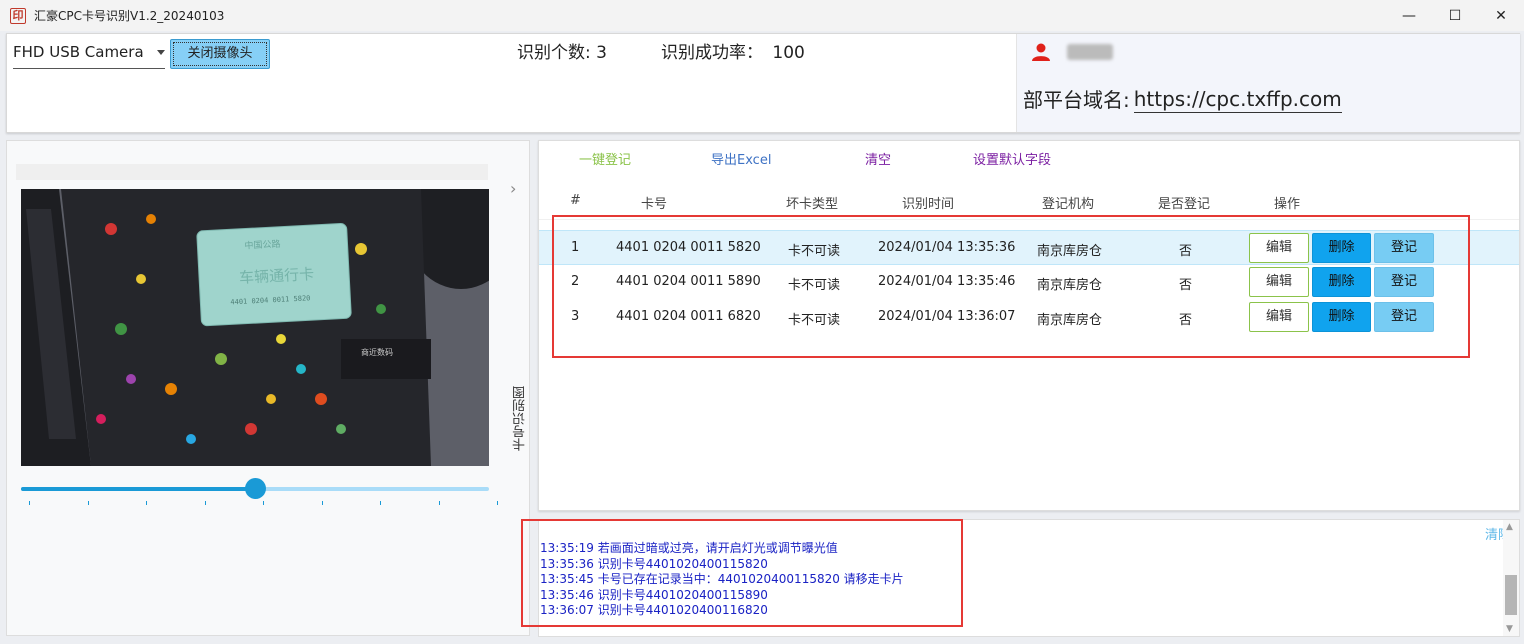  I want to click on side-tab-card-image: 卡号识别图, so click(522, 418).